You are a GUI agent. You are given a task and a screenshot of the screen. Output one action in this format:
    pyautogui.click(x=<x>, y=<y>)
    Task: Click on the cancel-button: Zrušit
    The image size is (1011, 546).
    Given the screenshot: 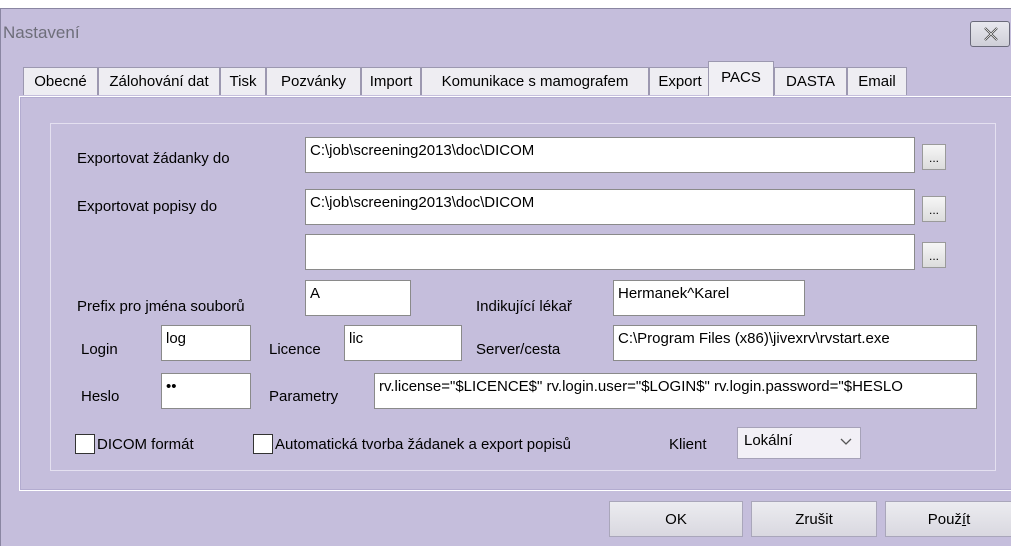 What is the action you would take?
    pyautogui.click(x=814, y=519)
    